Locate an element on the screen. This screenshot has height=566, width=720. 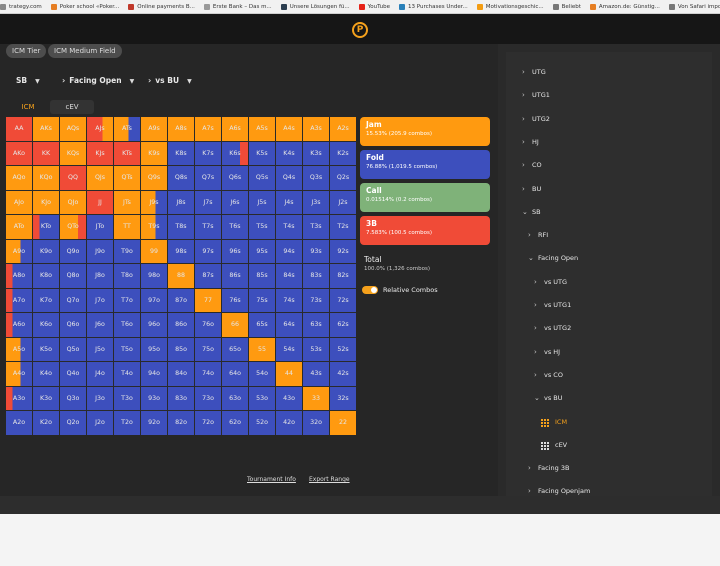
hand-cell: AJo is located at coordinates (19, 202).